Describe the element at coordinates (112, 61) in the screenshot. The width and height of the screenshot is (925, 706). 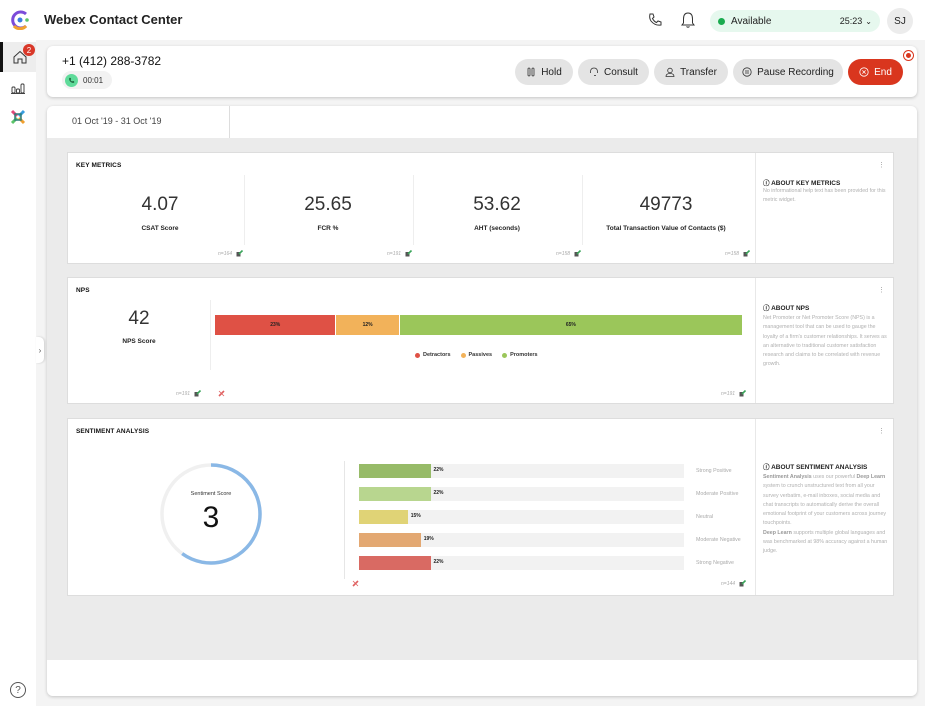
I see `caller-number: +1 (412) 288-3782` at that location.